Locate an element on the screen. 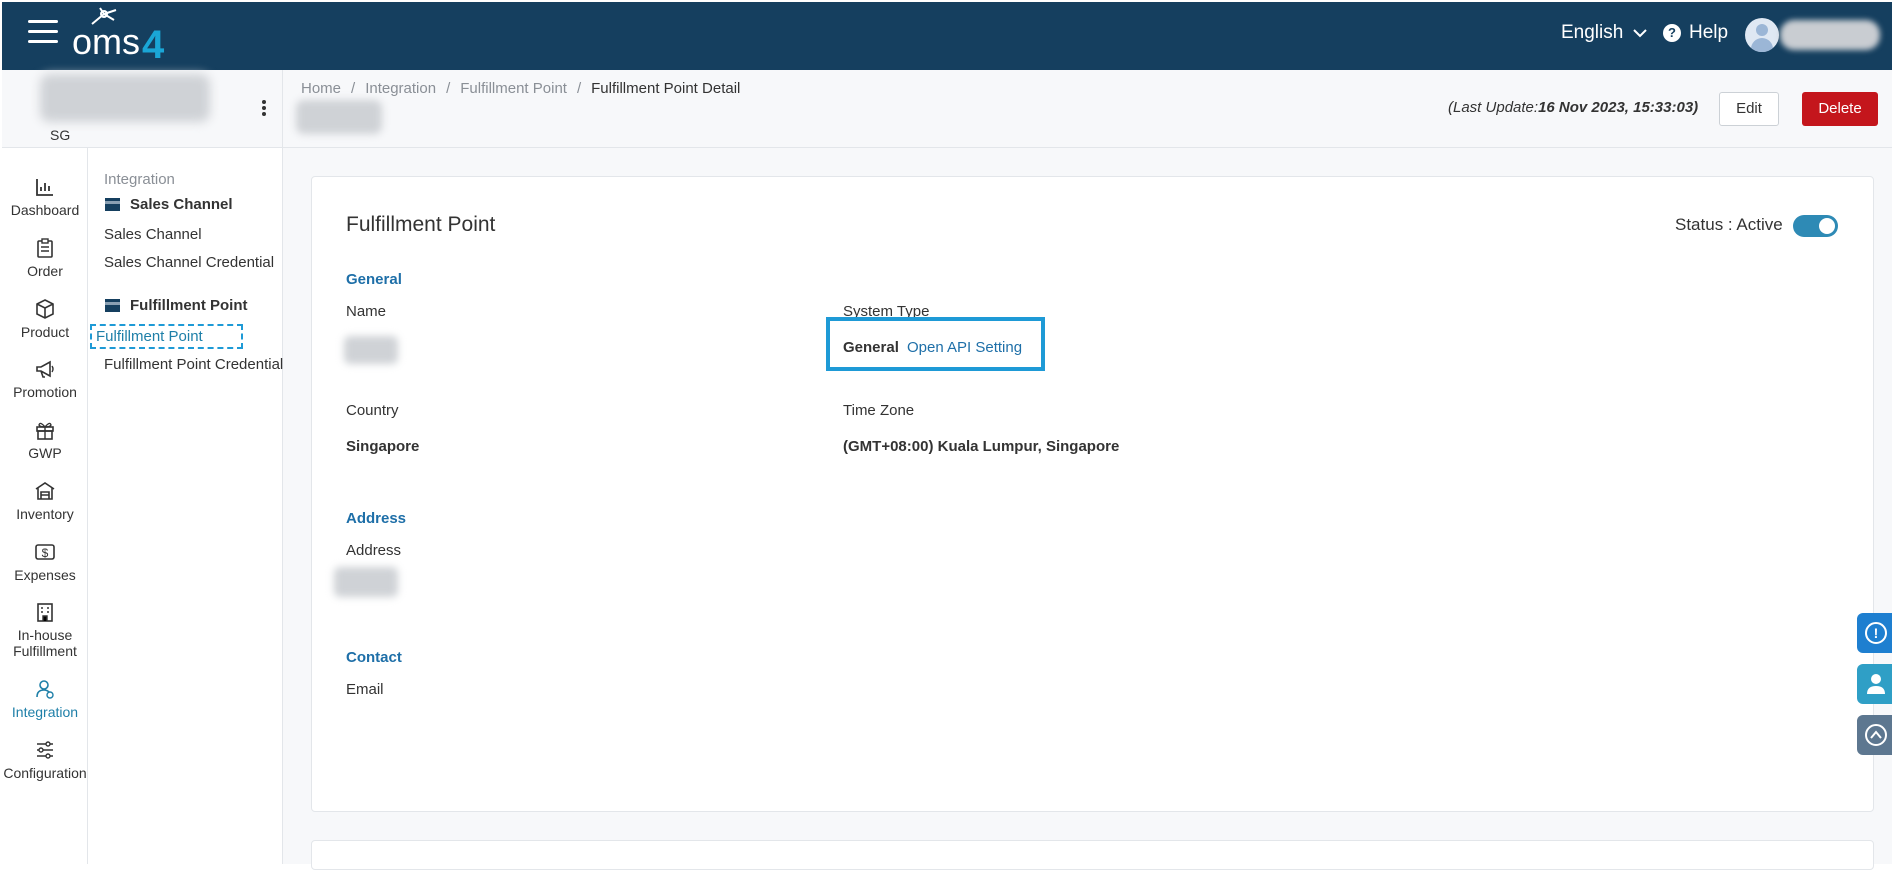 This screenshot has height=881, width=1892. nav-inventory: Inventory is located at coordinates (45, 501).